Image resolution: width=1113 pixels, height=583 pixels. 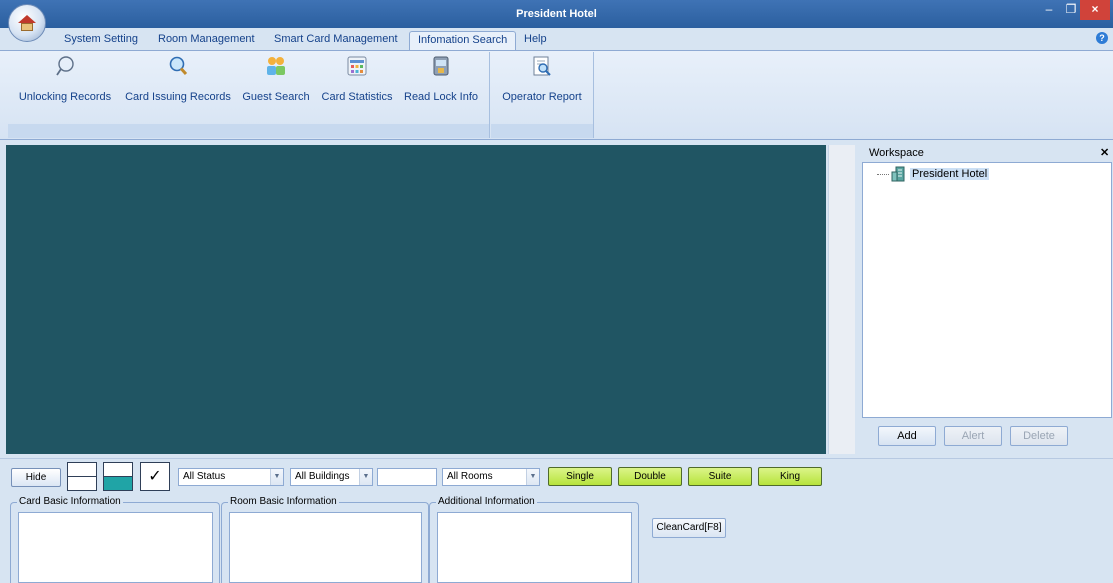 What do you see at coordinates (206, 40) in the screenshot?
I see `tab-room-management: Room Management` at bounding box center [206, 40].